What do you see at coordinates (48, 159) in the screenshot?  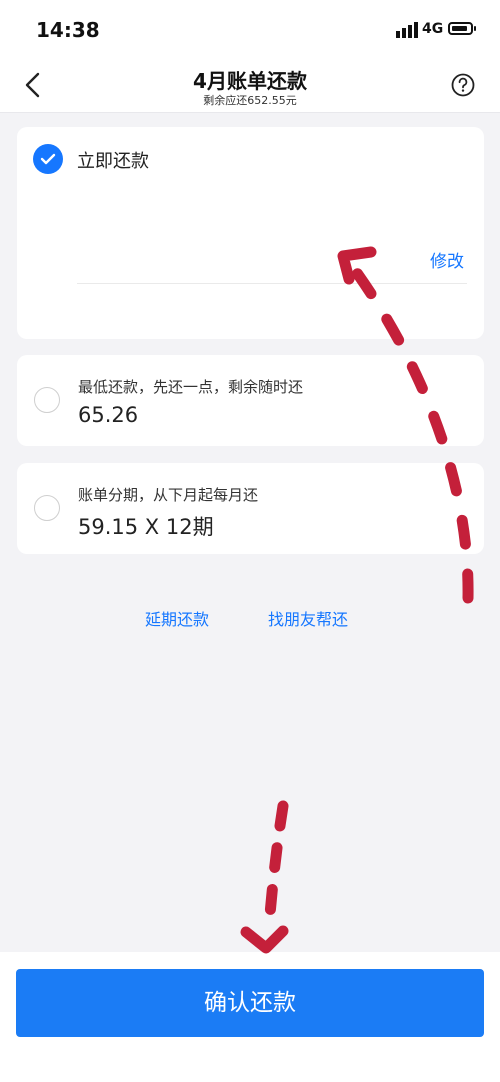 I see `checked-icon` at bounding box center [48, 159].